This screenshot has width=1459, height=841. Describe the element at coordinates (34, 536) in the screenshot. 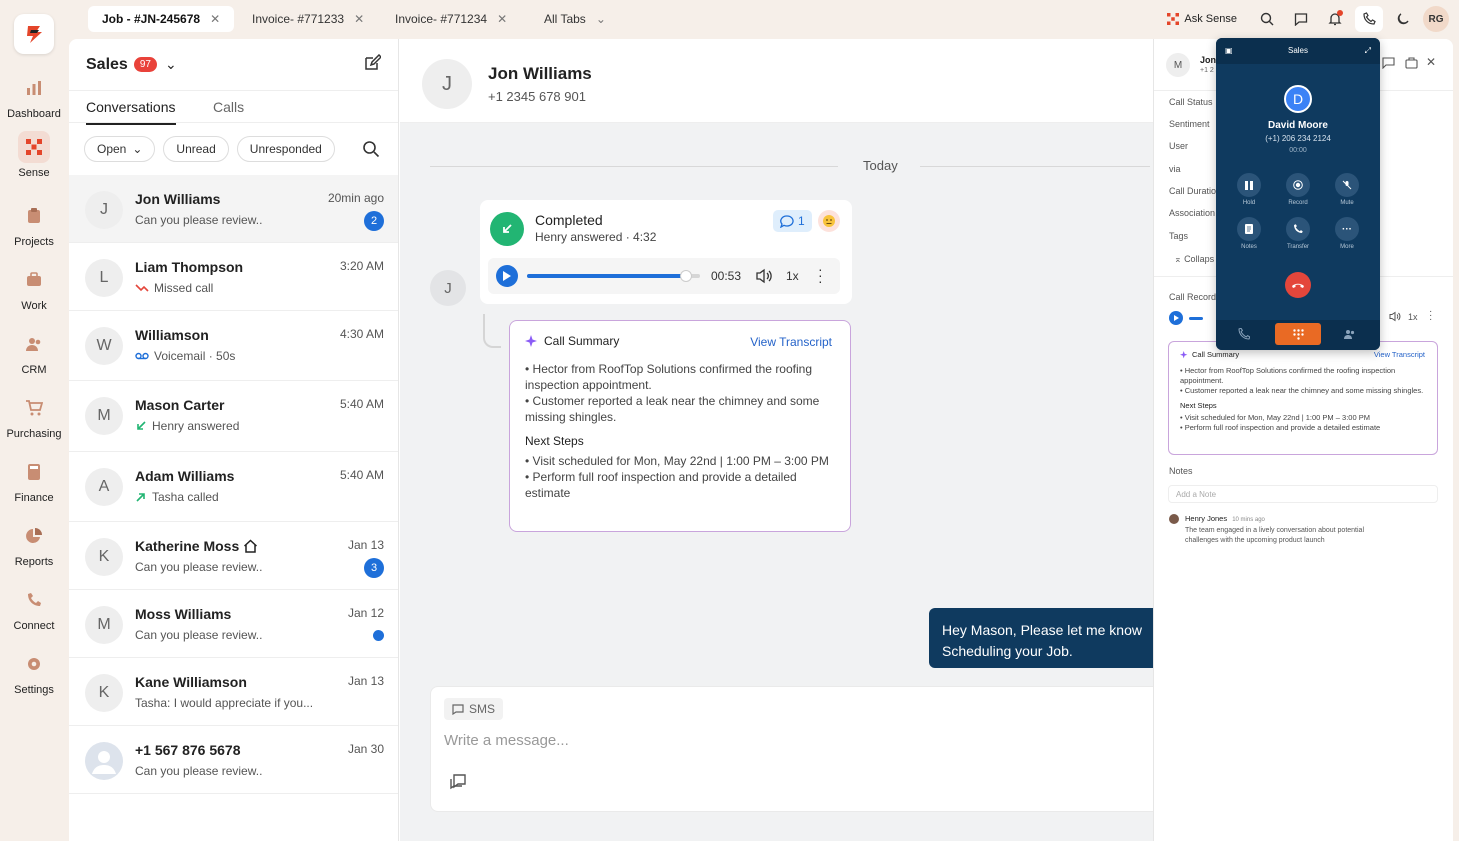

I see `pie-chart-icon` at that location.